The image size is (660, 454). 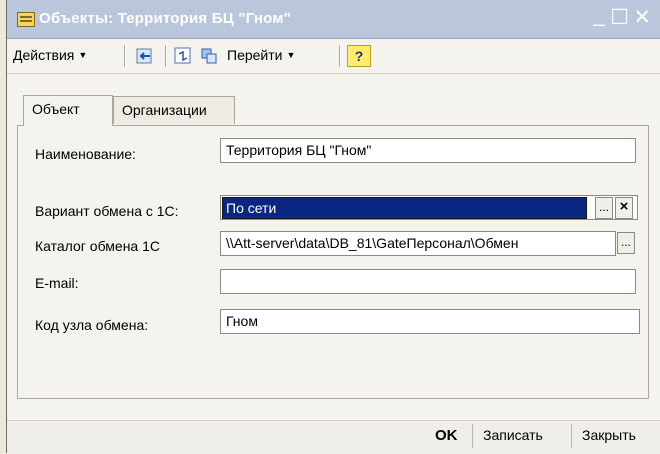 I want to click on actions-menu: Действия ▼, so click(x=50, y=55).